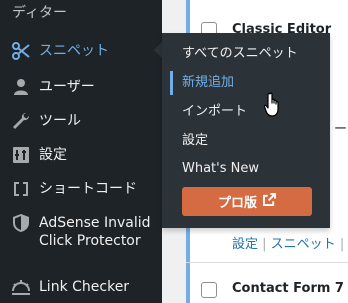  Describe the element at coordinates (208, 83) in the screenshot. I see `submenu-add-new: 新規追加` at that location.